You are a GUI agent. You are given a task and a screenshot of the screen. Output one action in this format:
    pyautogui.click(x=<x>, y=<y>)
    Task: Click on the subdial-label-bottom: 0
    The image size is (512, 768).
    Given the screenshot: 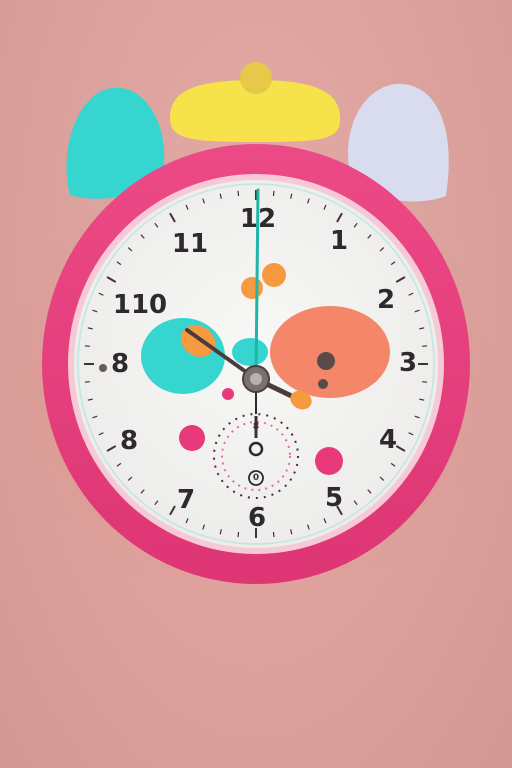 What is the action you would take?
    pyautogui.click(x=256, y=478)
    